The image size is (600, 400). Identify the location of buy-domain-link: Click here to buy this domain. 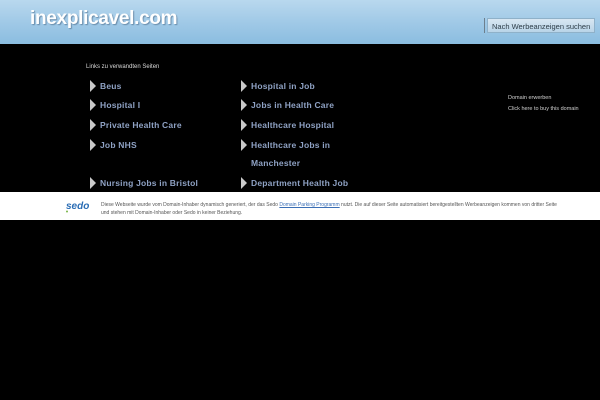
(543, 109).